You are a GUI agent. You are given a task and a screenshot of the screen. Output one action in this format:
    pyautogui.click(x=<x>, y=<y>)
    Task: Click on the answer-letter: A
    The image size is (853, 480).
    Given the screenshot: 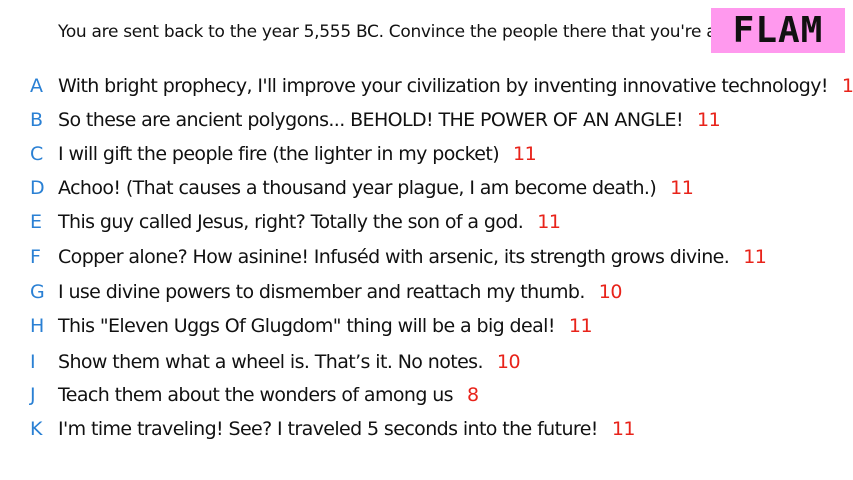 What is the action you would take?
    pyautogui.click(x=36, y=86)
    